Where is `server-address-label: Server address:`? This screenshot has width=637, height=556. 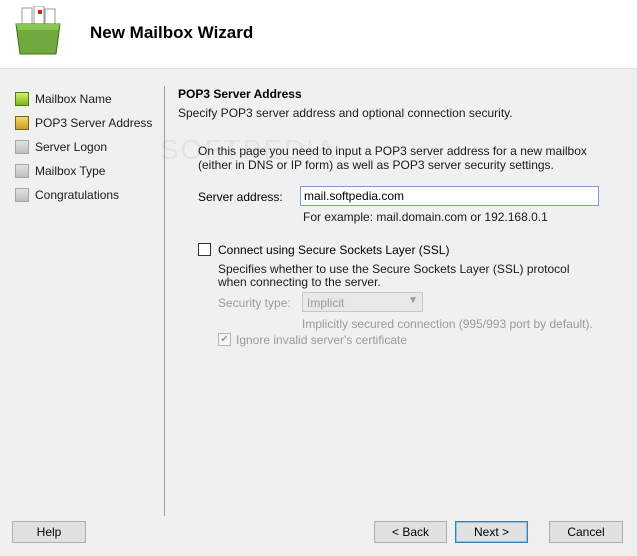 server-address-label: Server address: is located at coordinates (240, 197).